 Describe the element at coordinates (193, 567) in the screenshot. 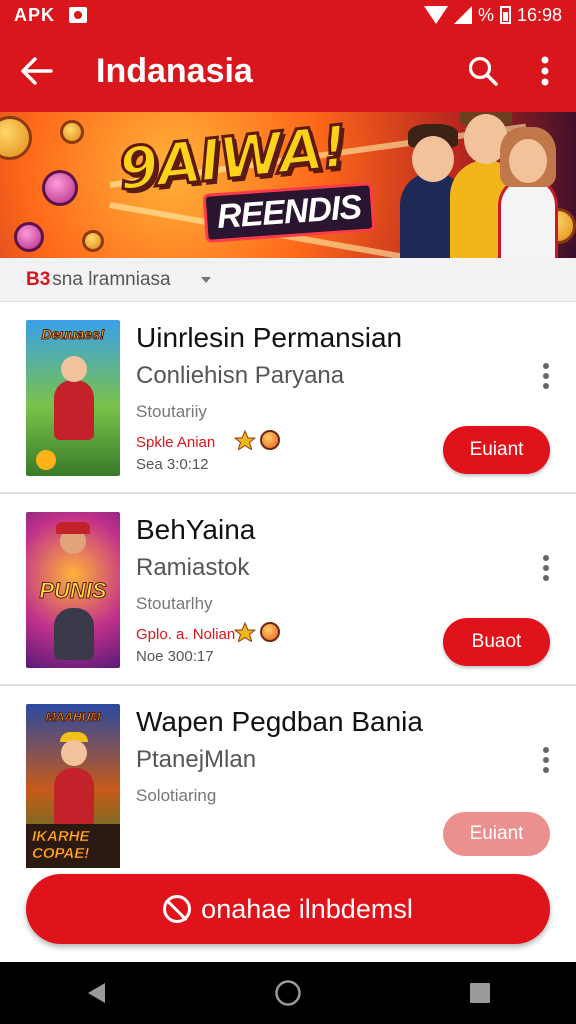

I see `item-subtitle: Ramiastok` at that location.